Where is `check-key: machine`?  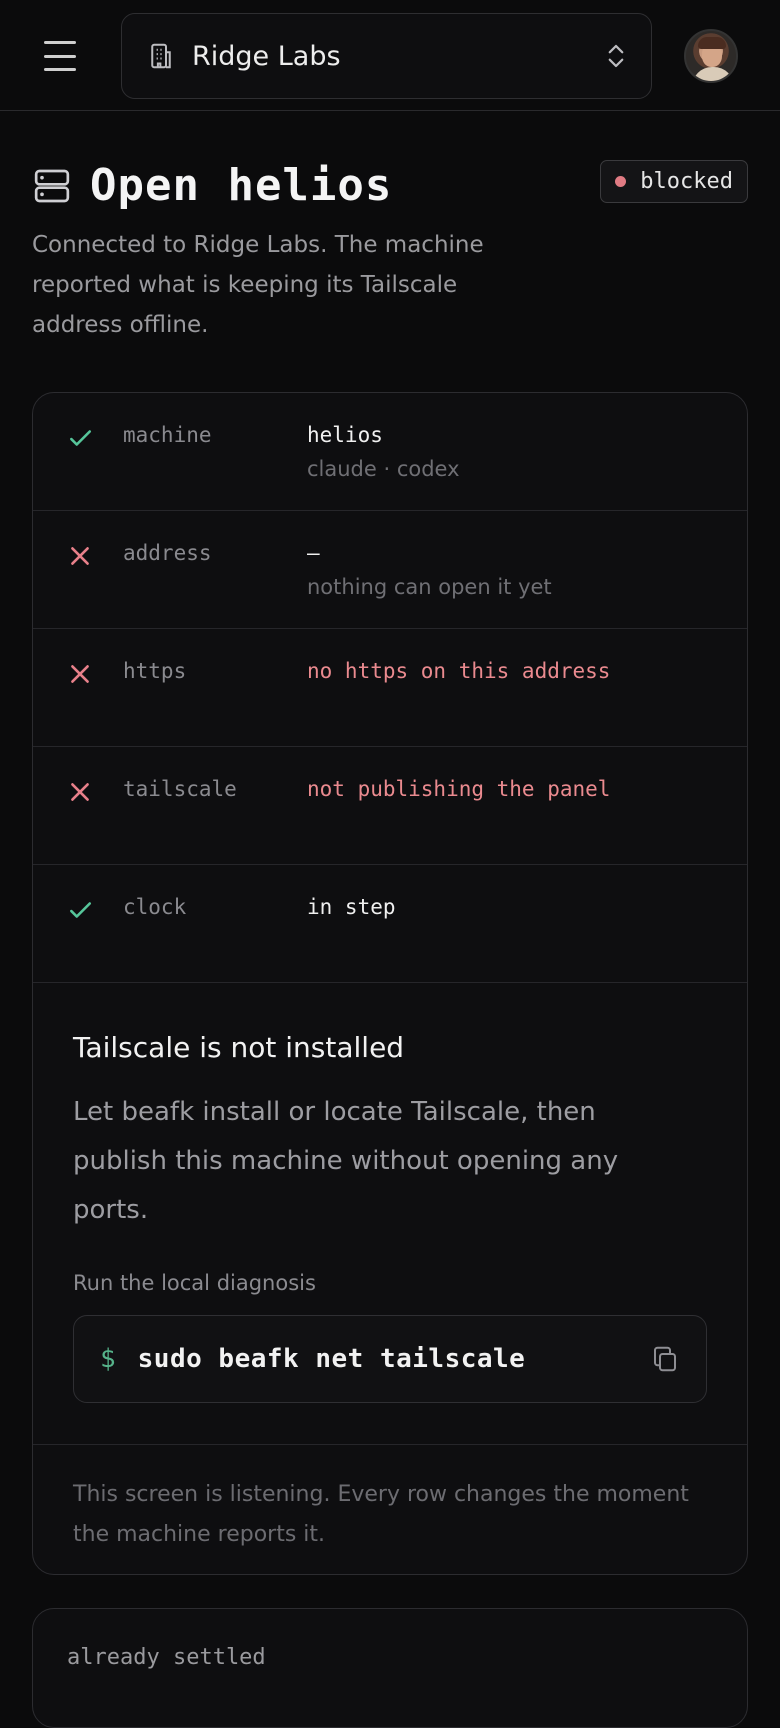 check-key: machine is located at coordinates (167, 435).